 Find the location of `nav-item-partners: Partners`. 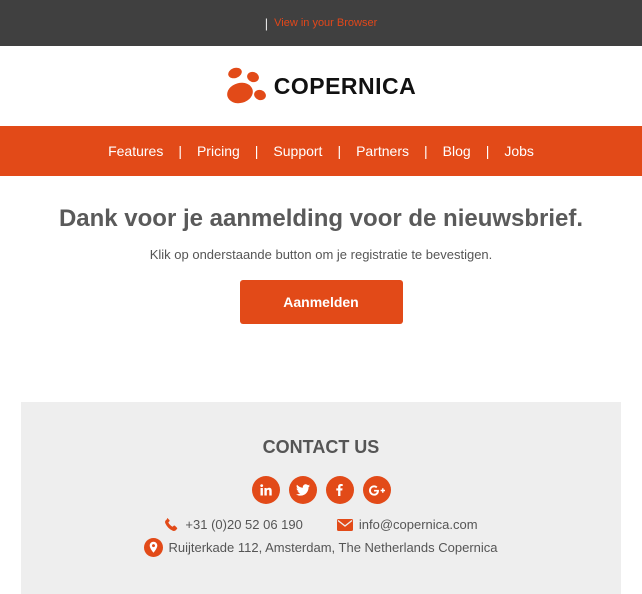

nav-item-partners: Partners is located at coordinates (382, 151).